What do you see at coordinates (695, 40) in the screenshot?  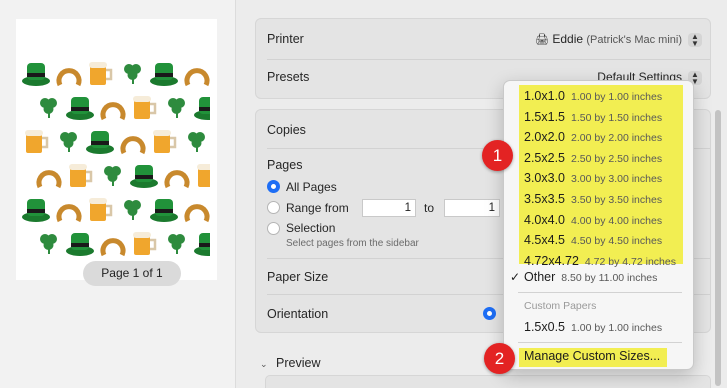 I see `printer-chevron-icon: ▲ ▼` at bounding box center [695, 40].